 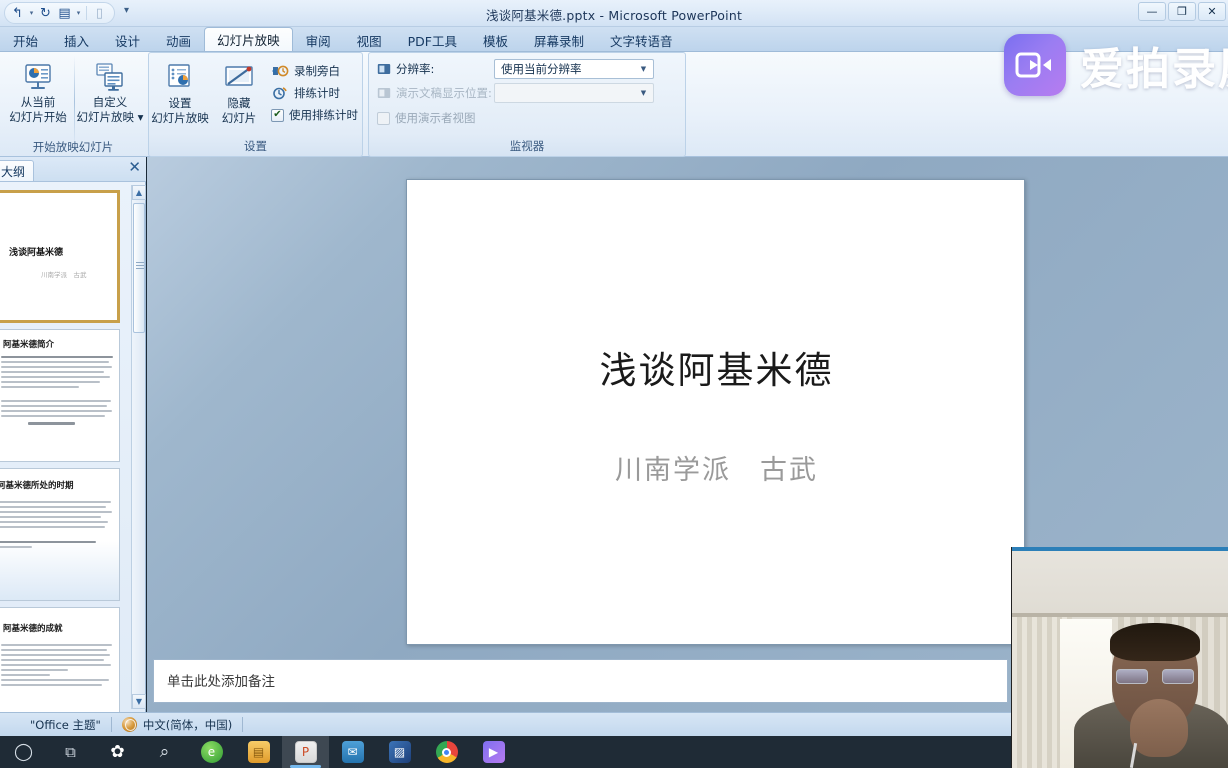 I want to click on maximize-button: ❐, so click(x=1182, y=11).